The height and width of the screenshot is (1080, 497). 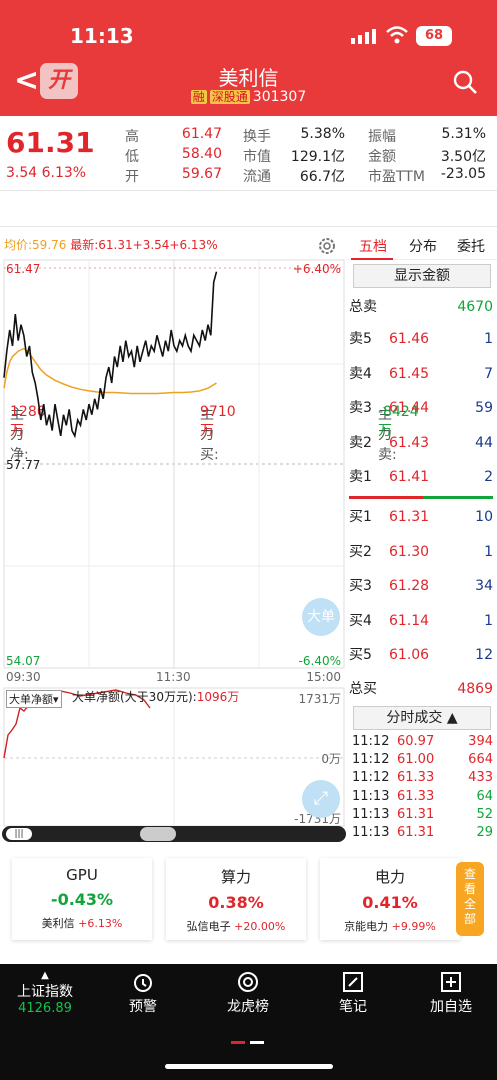 What do you see at coordinates (422, 477) in the screenshot?
I see `ask-row: 卖1 61.41 2` at bounding box center [422, 477].